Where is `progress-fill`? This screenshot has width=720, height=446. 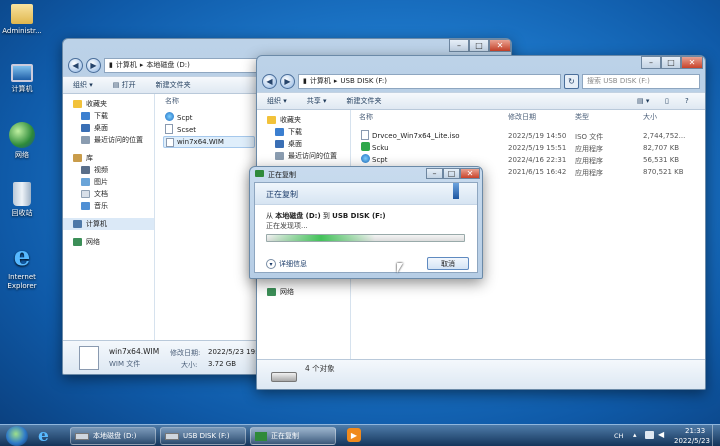 progress-fill is located at coordinates (321, 238).